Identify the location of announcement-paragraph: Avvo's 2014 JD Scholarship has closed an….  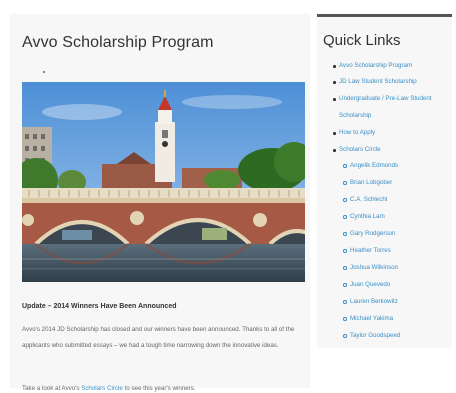
(158, 337).